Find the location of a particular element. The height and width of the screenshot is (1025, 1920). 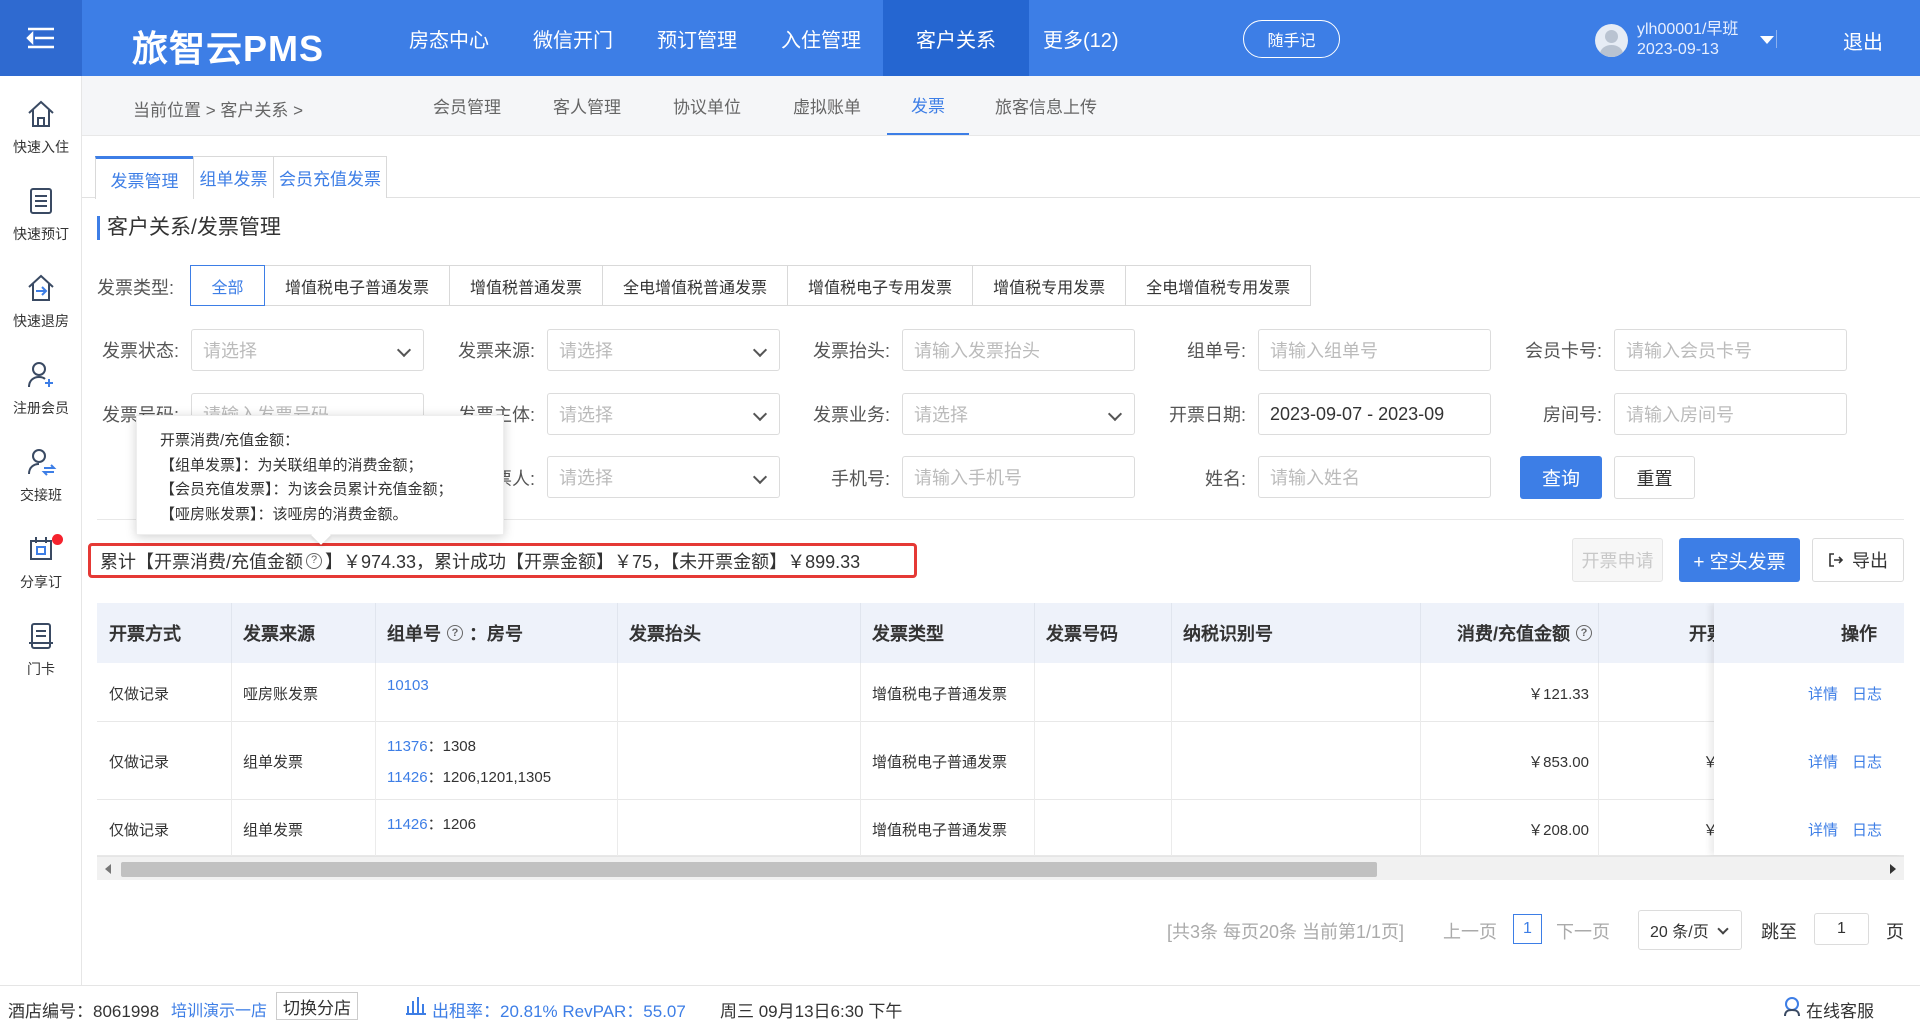

caret-down-icon is located at coordinates (1767, 40).